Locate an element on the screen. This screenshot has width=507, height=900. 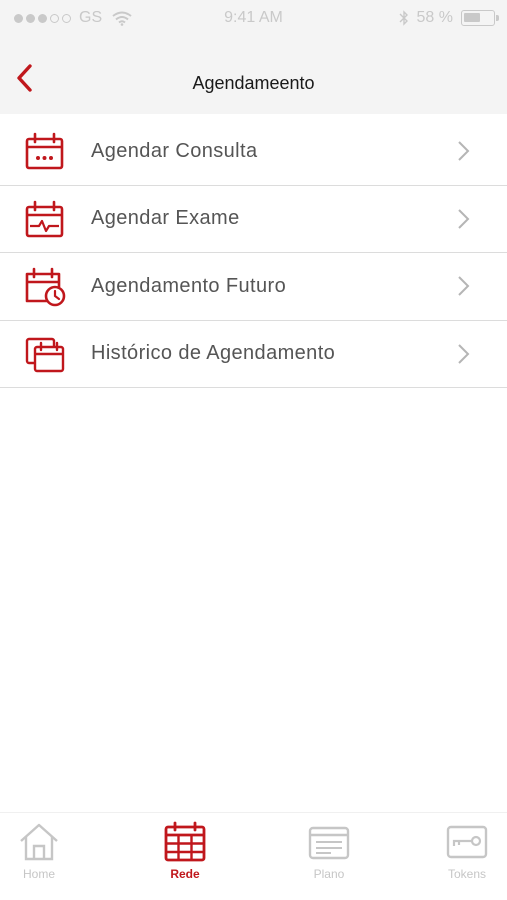
calendar-dots-icon is located at coordinates (44, 151).